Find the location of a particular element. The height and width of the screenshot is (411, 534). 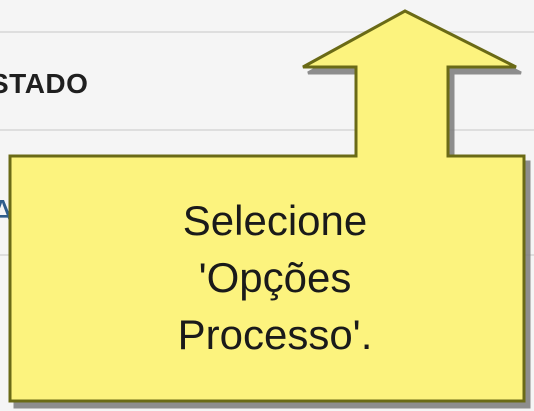

column-resize-handle is located at coordinates (449, 81).